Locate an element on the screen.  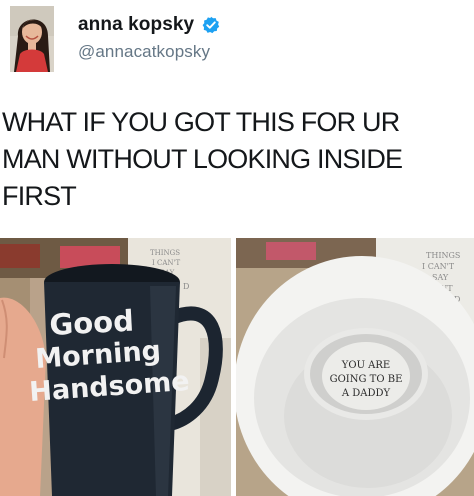
mug-text-good: Good is located at coordinates (92, 323).